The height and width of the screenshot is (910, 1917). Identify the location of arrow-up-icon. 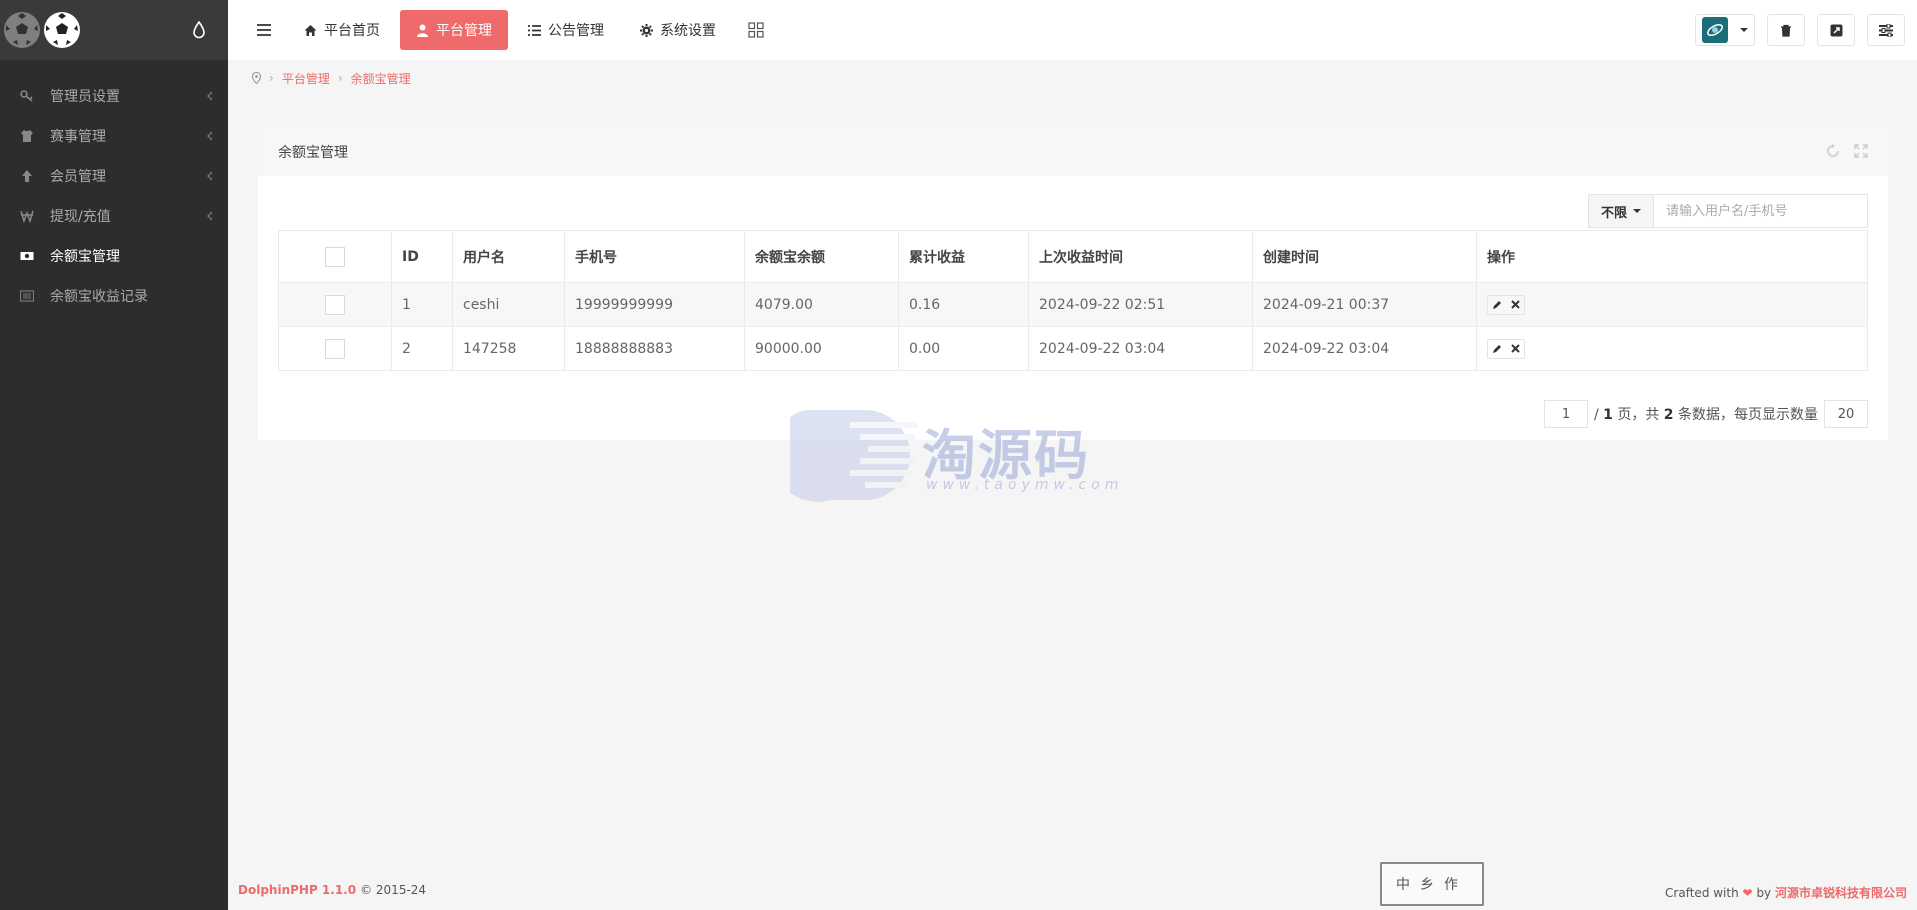
(27, 176).